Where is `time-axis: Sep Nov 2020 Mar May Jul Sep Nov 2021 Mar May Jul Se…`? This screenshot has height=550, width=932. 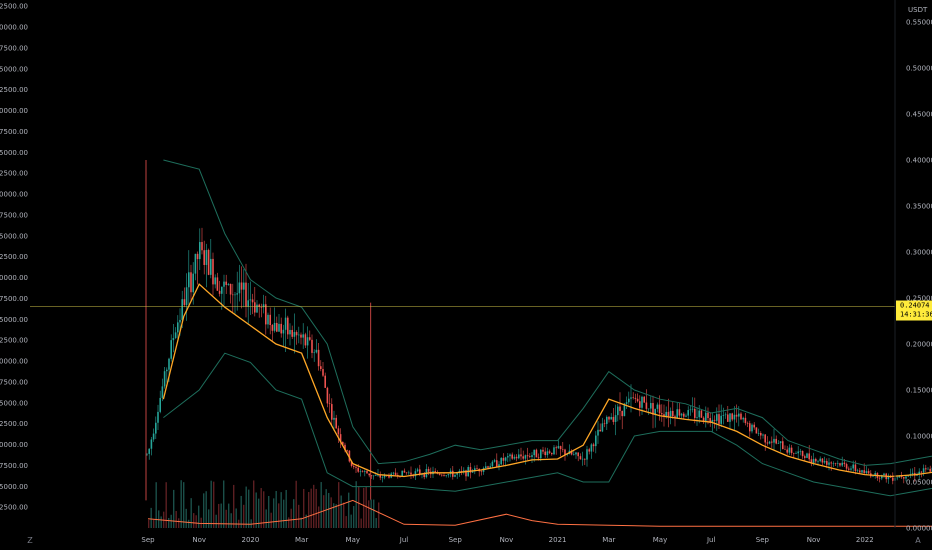
time-axis: Sep Nov 2020 Mar May Jul Sep Nov 2021 Mar May Jul Se… is located at coordinates (507, 540).